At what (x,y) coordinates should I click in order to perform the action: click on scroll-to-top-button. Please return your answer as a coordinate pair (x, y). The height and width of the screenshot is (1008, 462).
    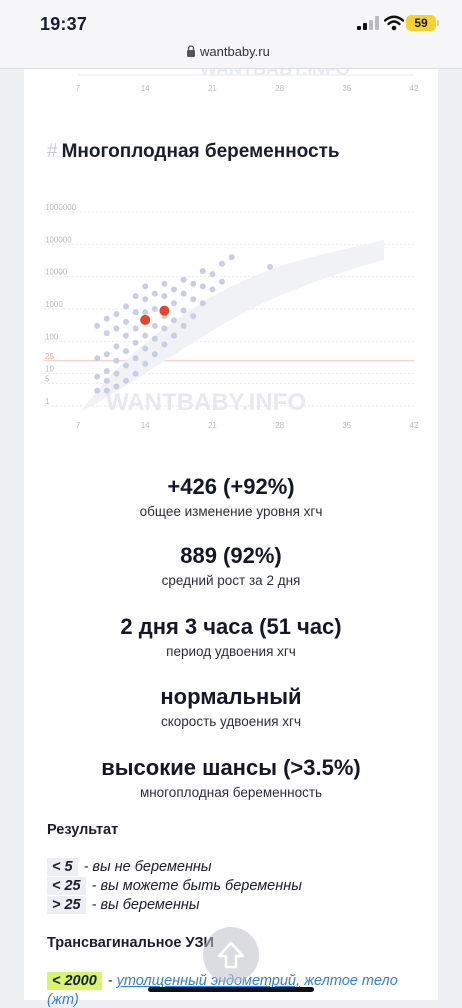
    Looking at the image, I should click on (231, 955).